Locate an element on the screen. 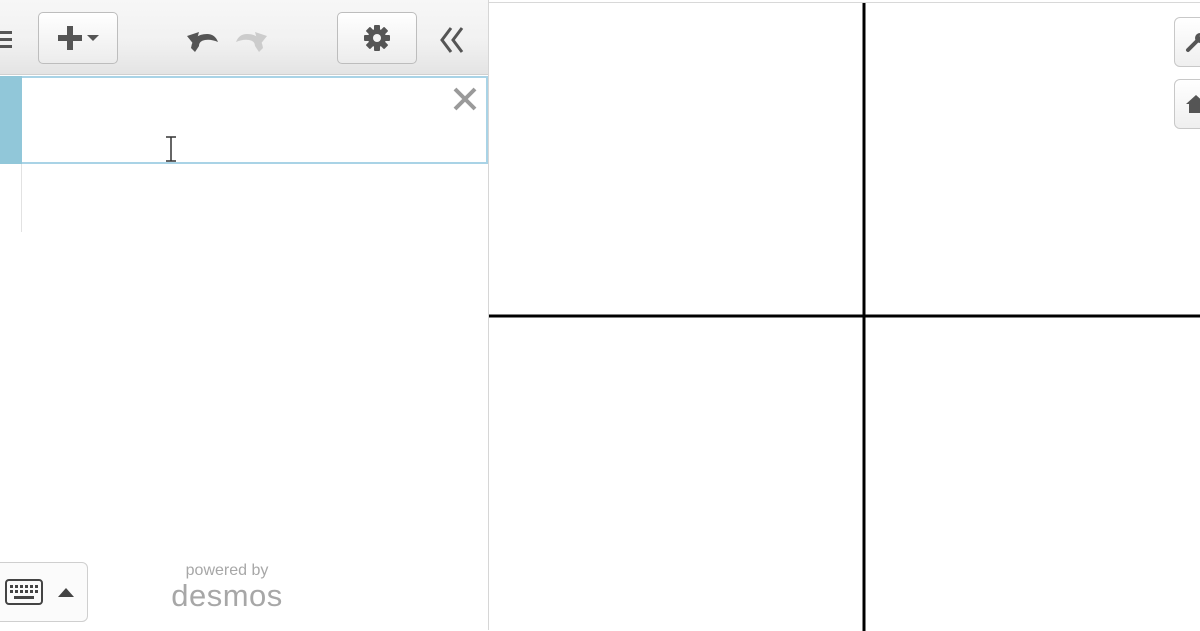 This screenshot has height=631, width=1200. settings-button is located at coordinates (377, 38).